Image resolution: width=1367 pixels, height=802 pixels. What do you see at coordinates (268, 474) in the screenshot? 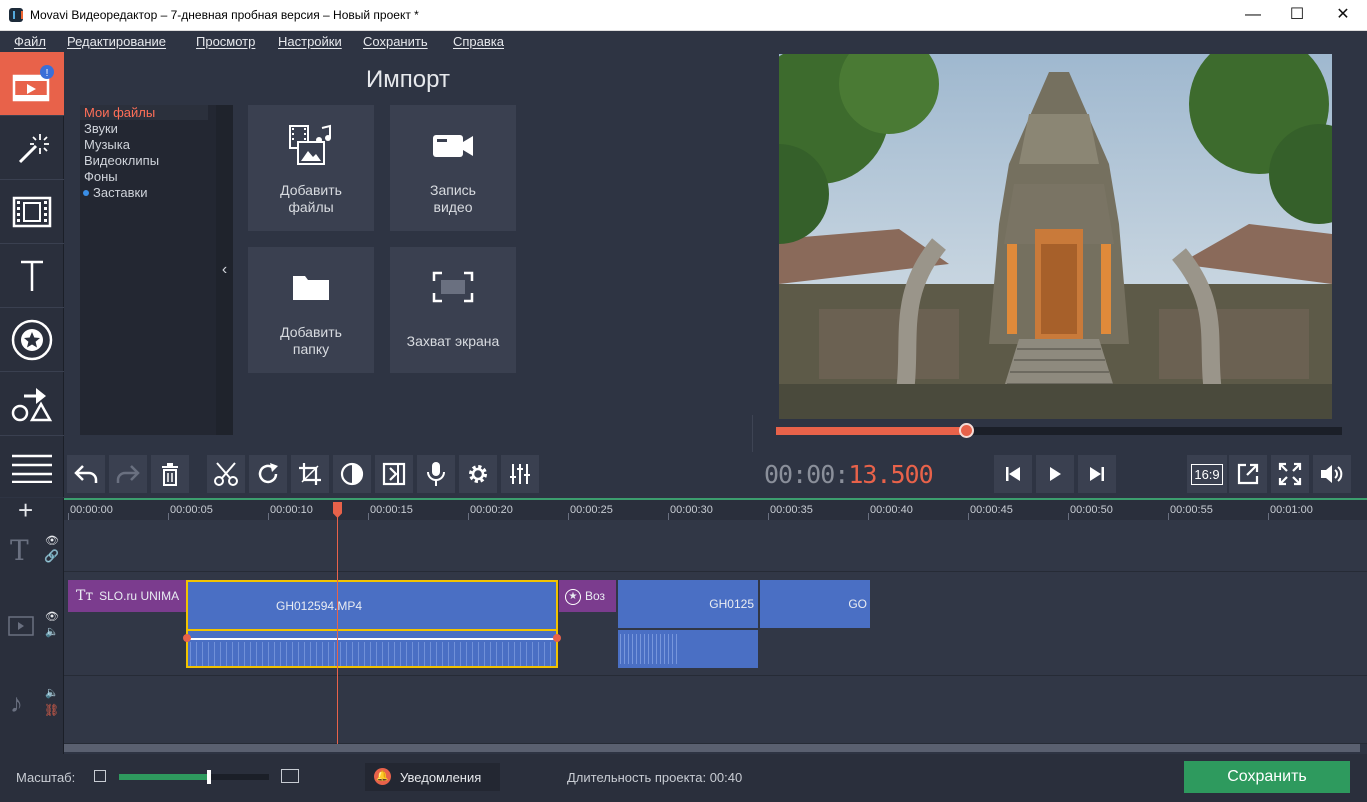
I see `rotate-button` at bounding box center [268, 474].